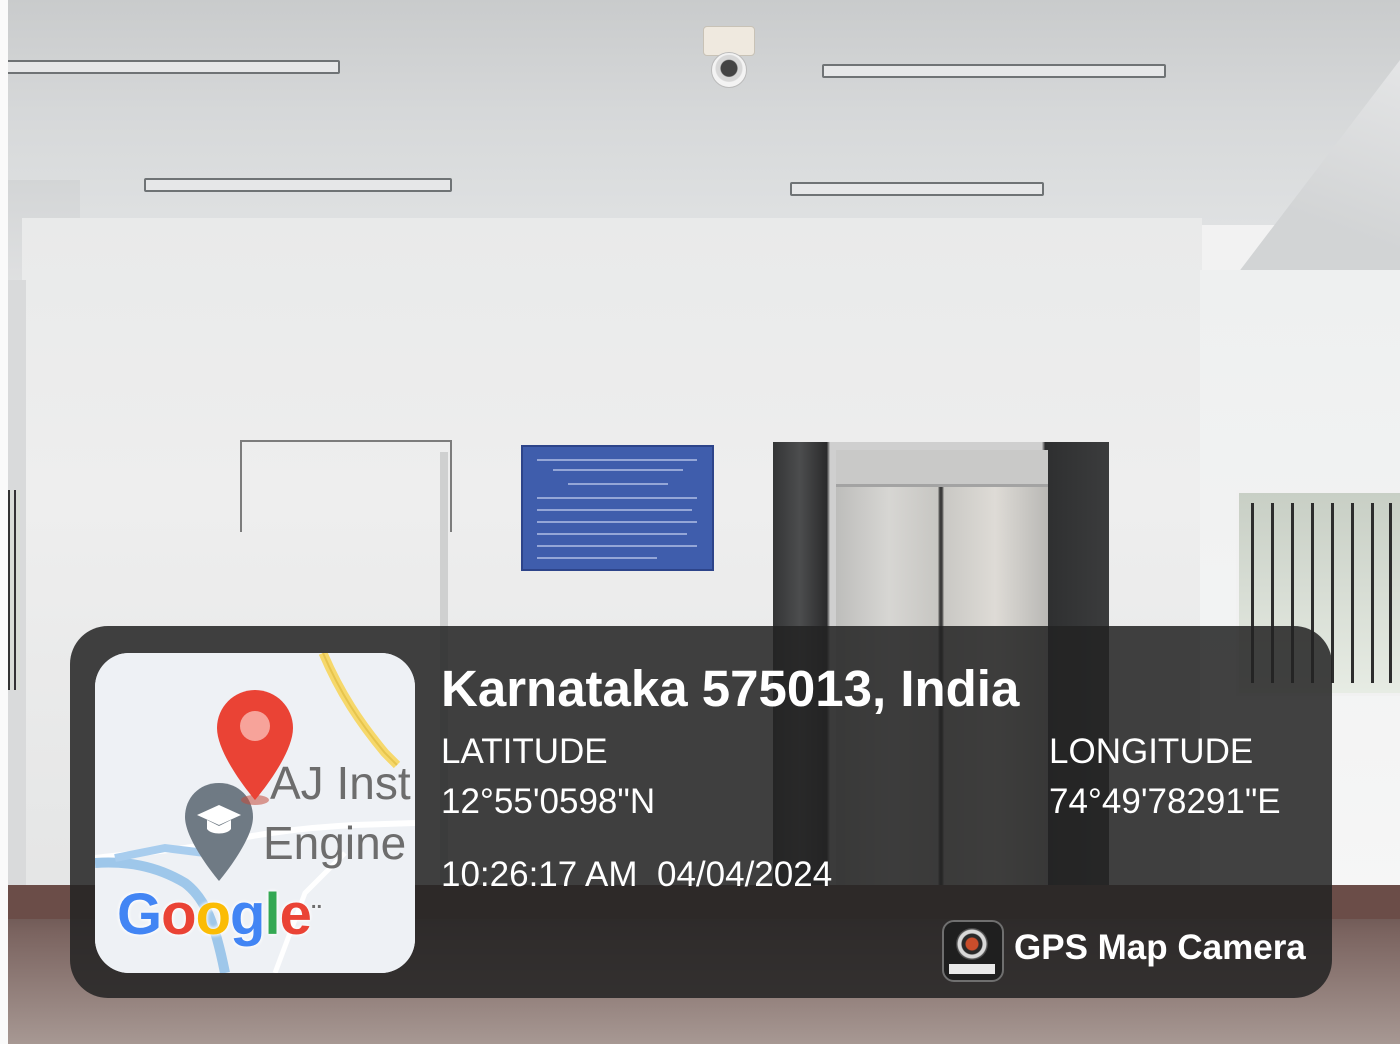  What do you see at coordinates (14, 590) in the screenshot?
I see `window-left` at bounding box center [14, 590].